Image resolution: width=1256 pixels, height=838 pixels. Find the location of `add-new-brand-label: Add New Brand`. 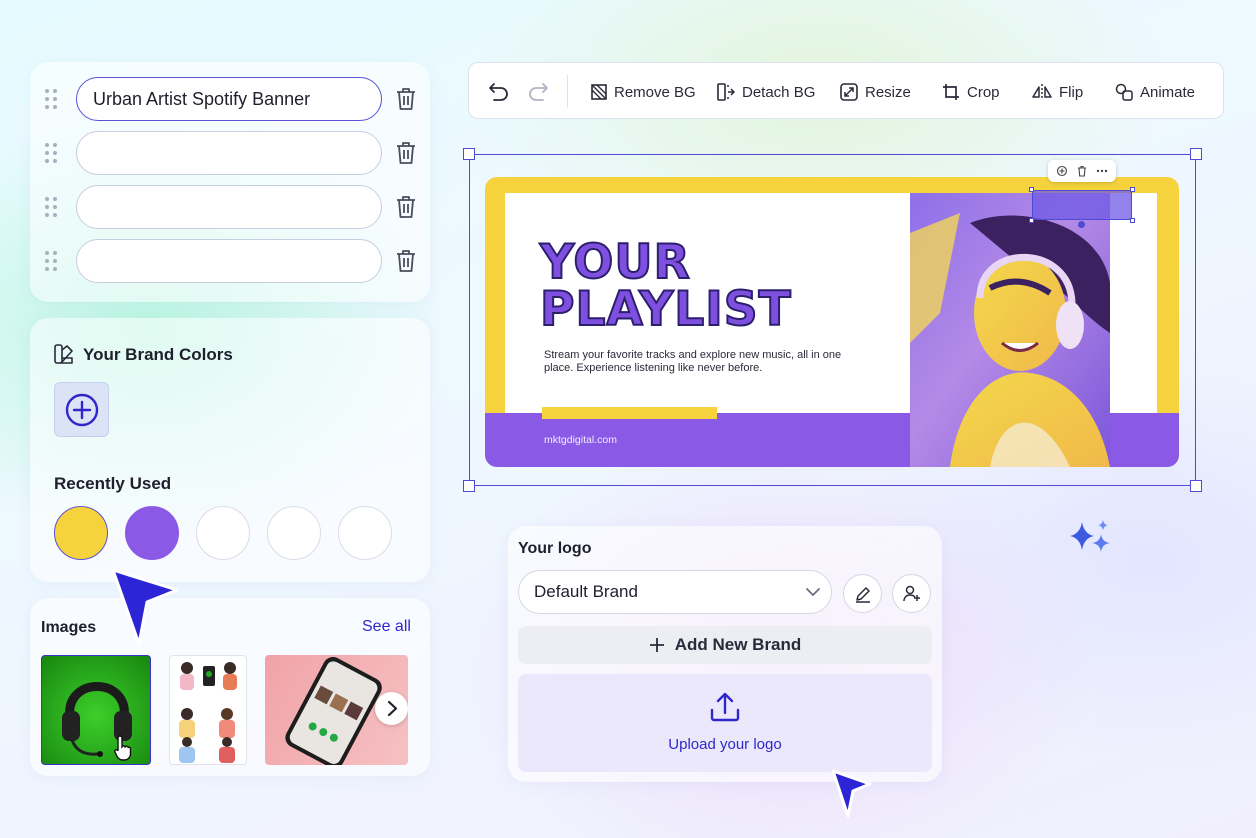

add-new-brand-label: Add New Brand is located at coordinates (738, 644).